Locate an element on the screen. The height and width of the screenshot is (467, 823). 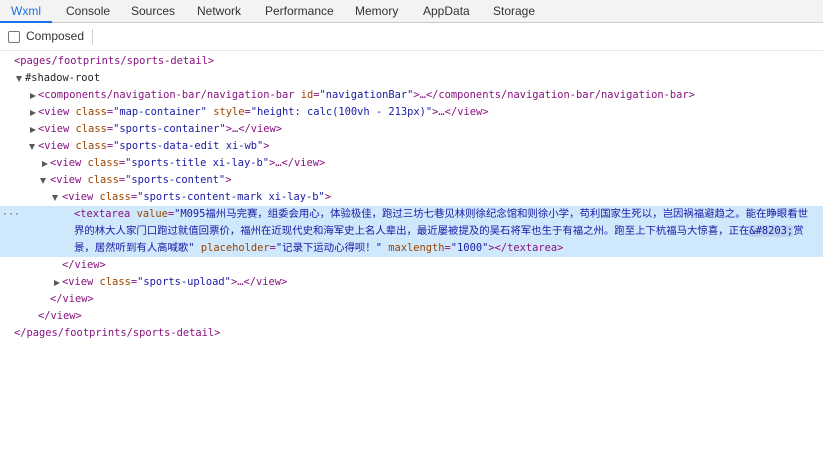
tree-node-sports-data-edit: <view class="sports-data-edit xi-wb"> is located at coordinates (411, 146).